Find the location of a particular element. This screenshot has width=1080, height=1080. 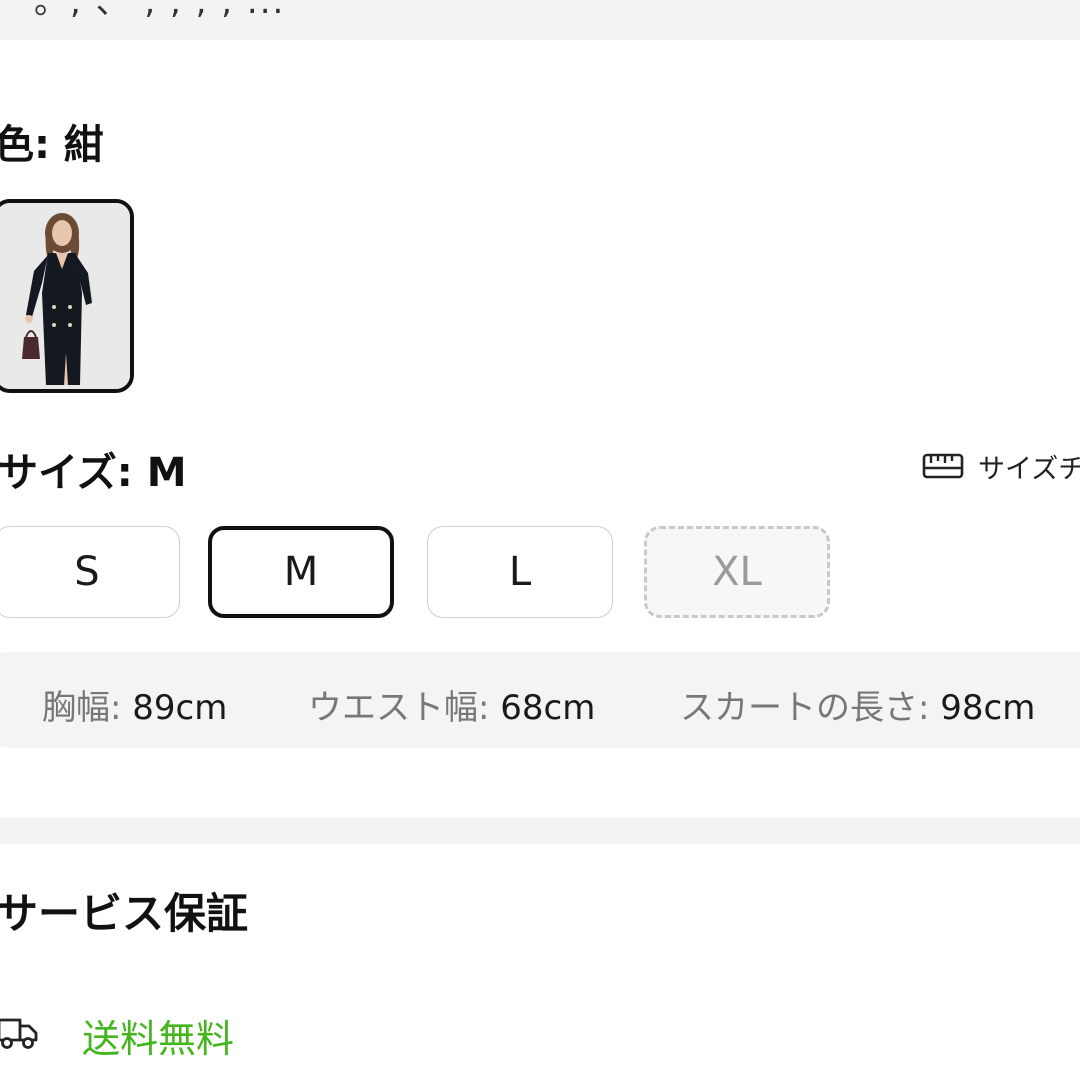

measurement-skirt-length: スカートの長さ: 98cm is located at coordinates (857, 704).